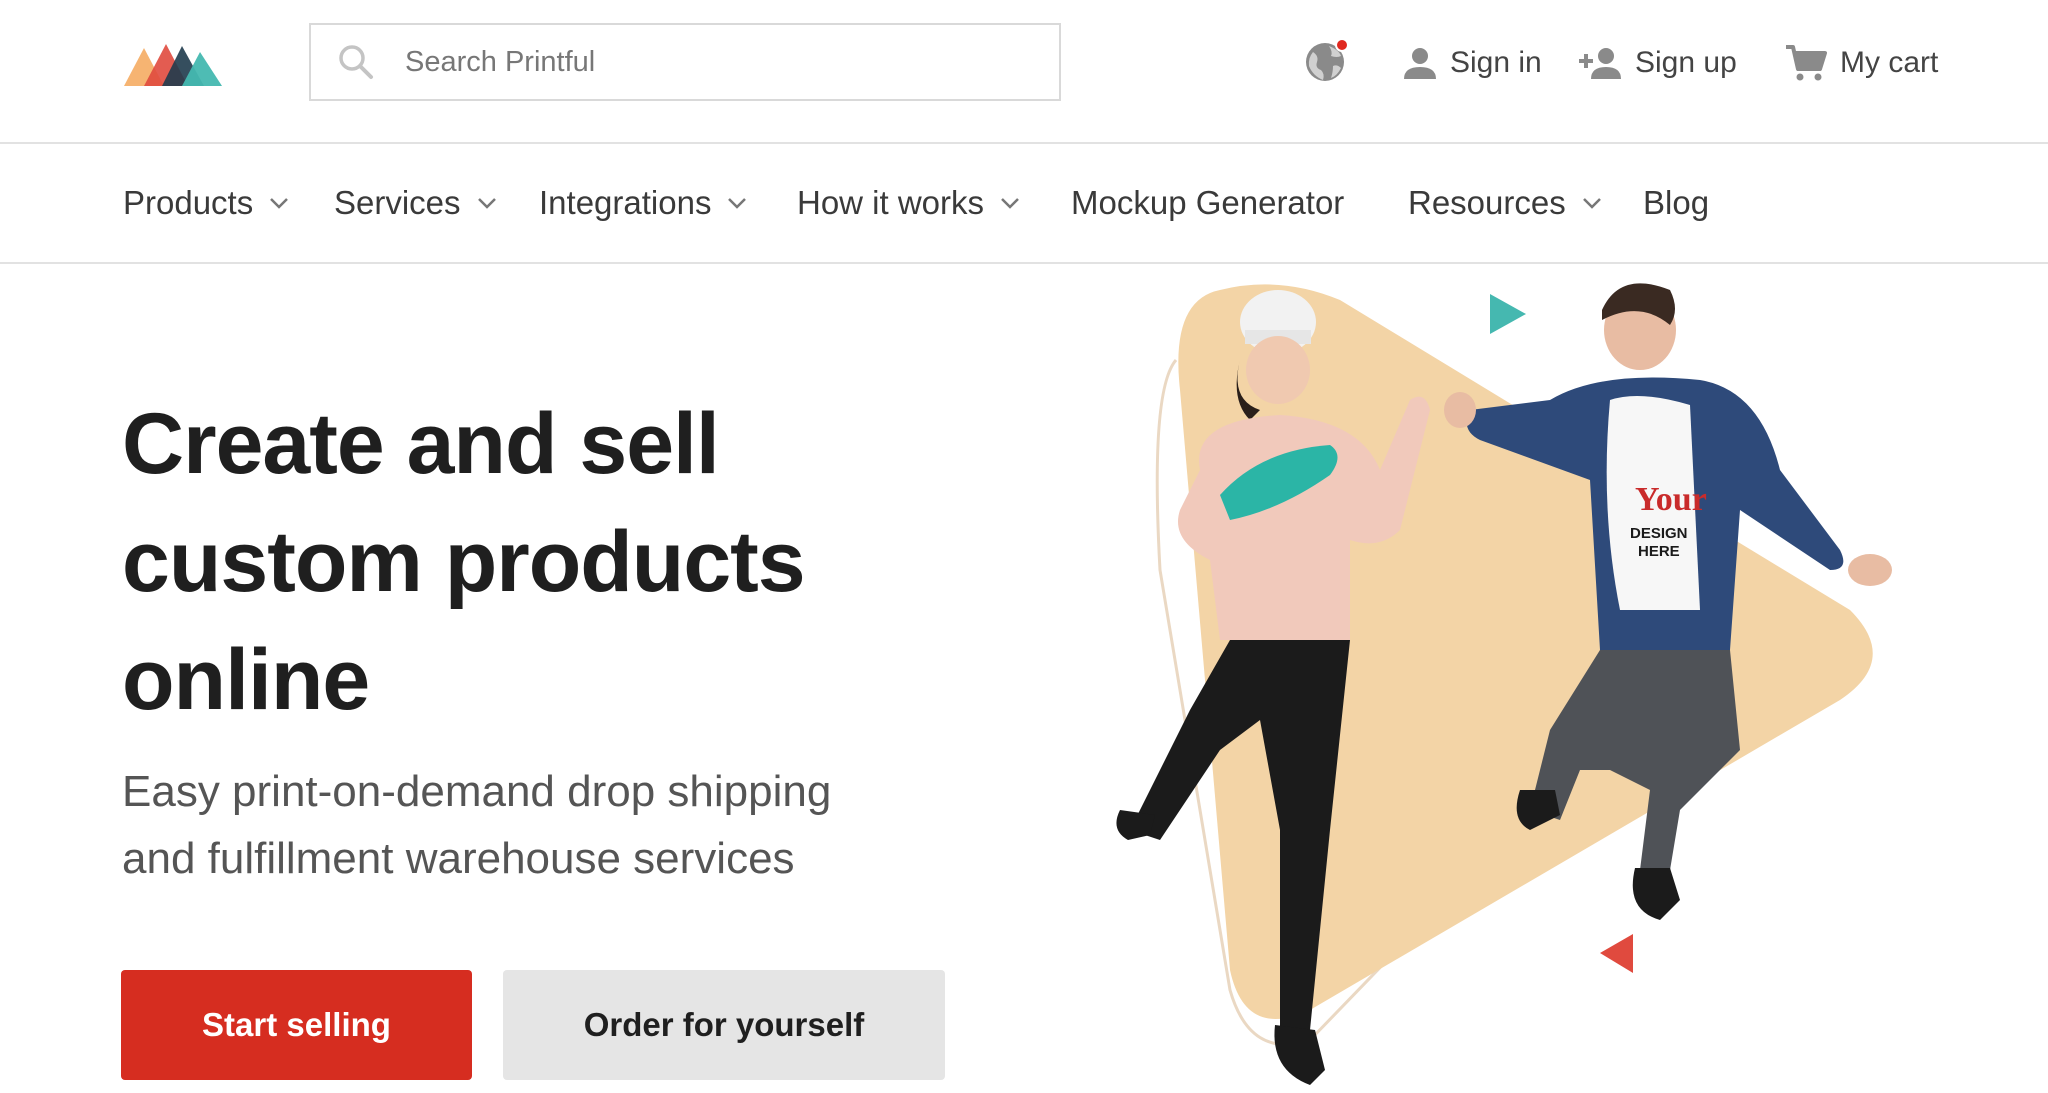  What do you see at coordinates (891, 202) in the screenshot?
I see `nav-label: How it works` at bounding box center [891, 202].